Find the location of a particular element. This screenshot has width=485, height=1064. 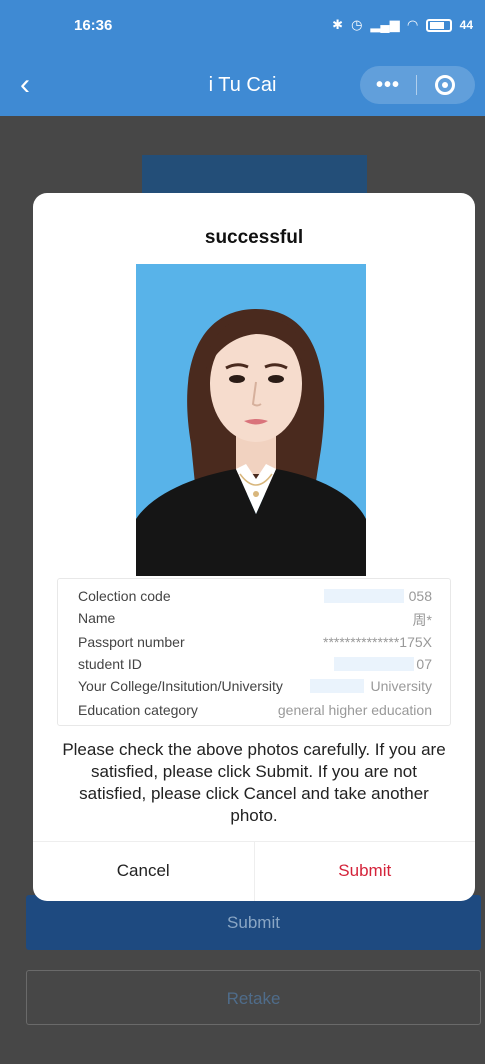

info-label: Education category is located at coordinates (138, 710).